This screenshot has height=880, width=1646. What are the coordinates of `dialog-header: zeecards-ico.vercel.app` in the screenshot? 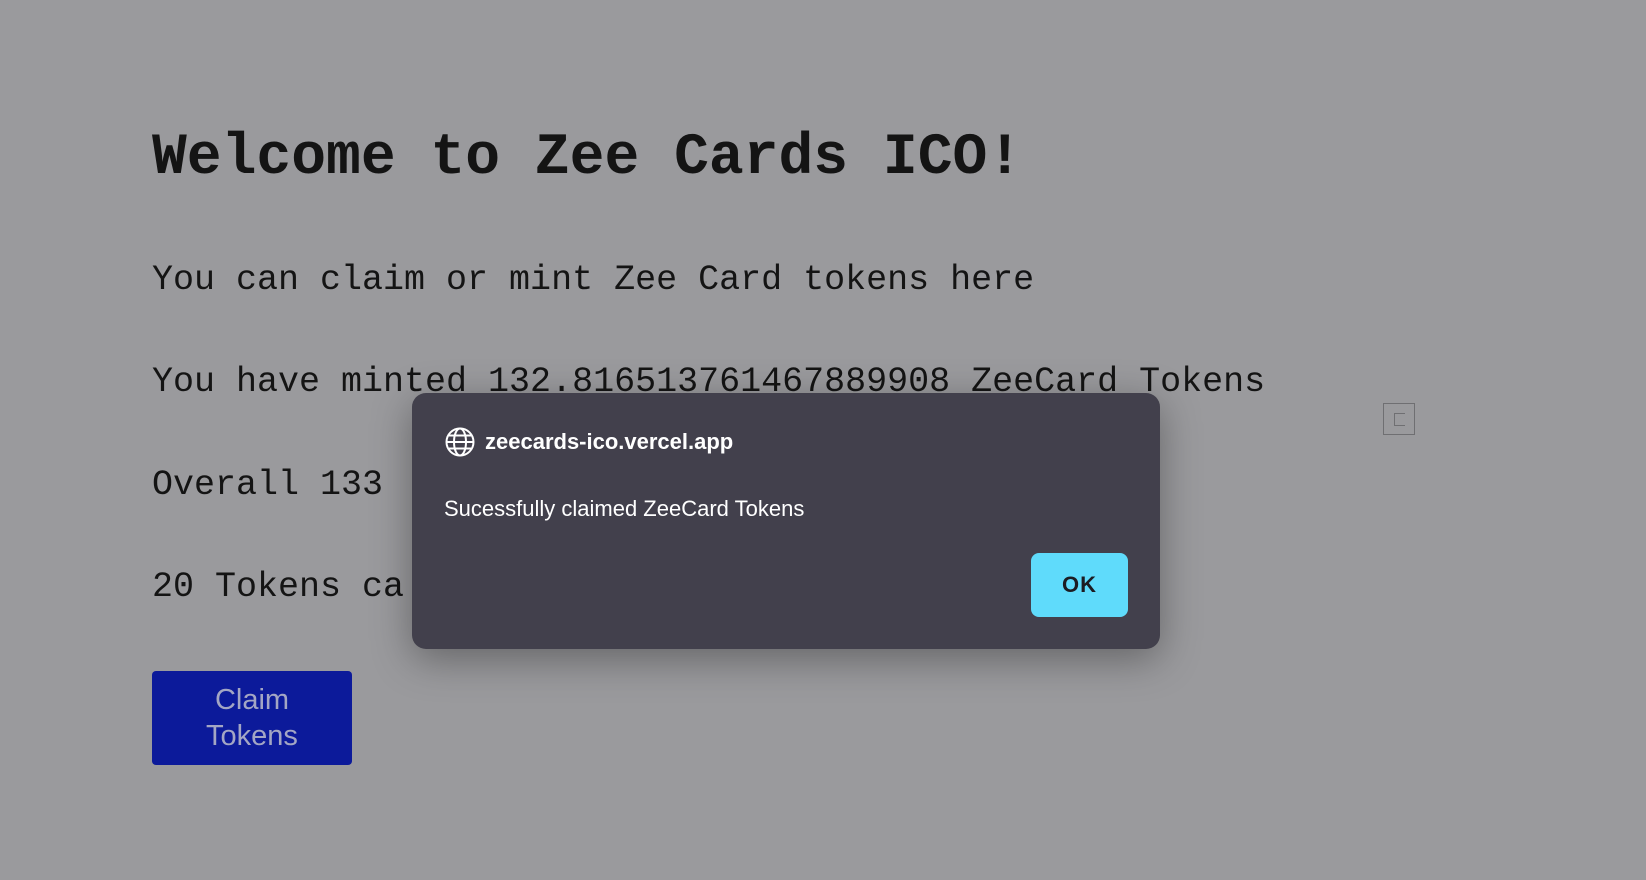 It's located at (588, 442).